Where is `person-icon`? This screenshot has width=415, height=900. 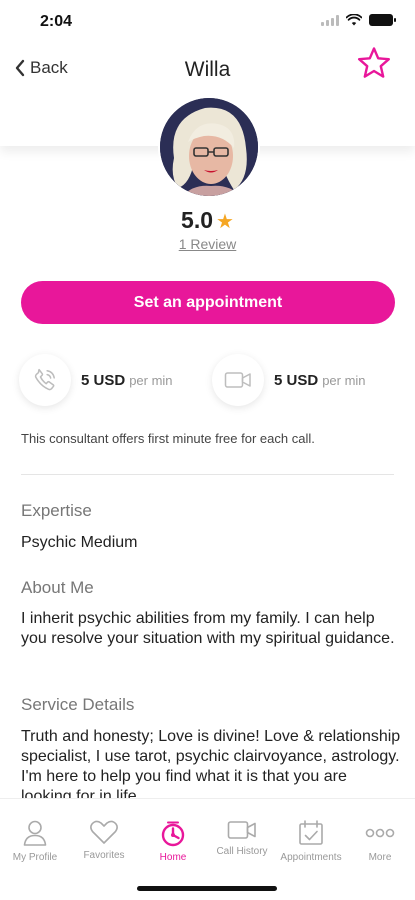 person-icon is located at coordinates (35, 833).